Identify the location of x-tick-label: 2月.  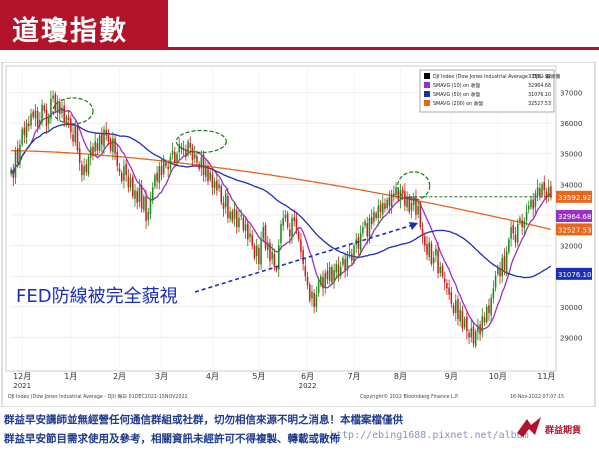
(119, 376).